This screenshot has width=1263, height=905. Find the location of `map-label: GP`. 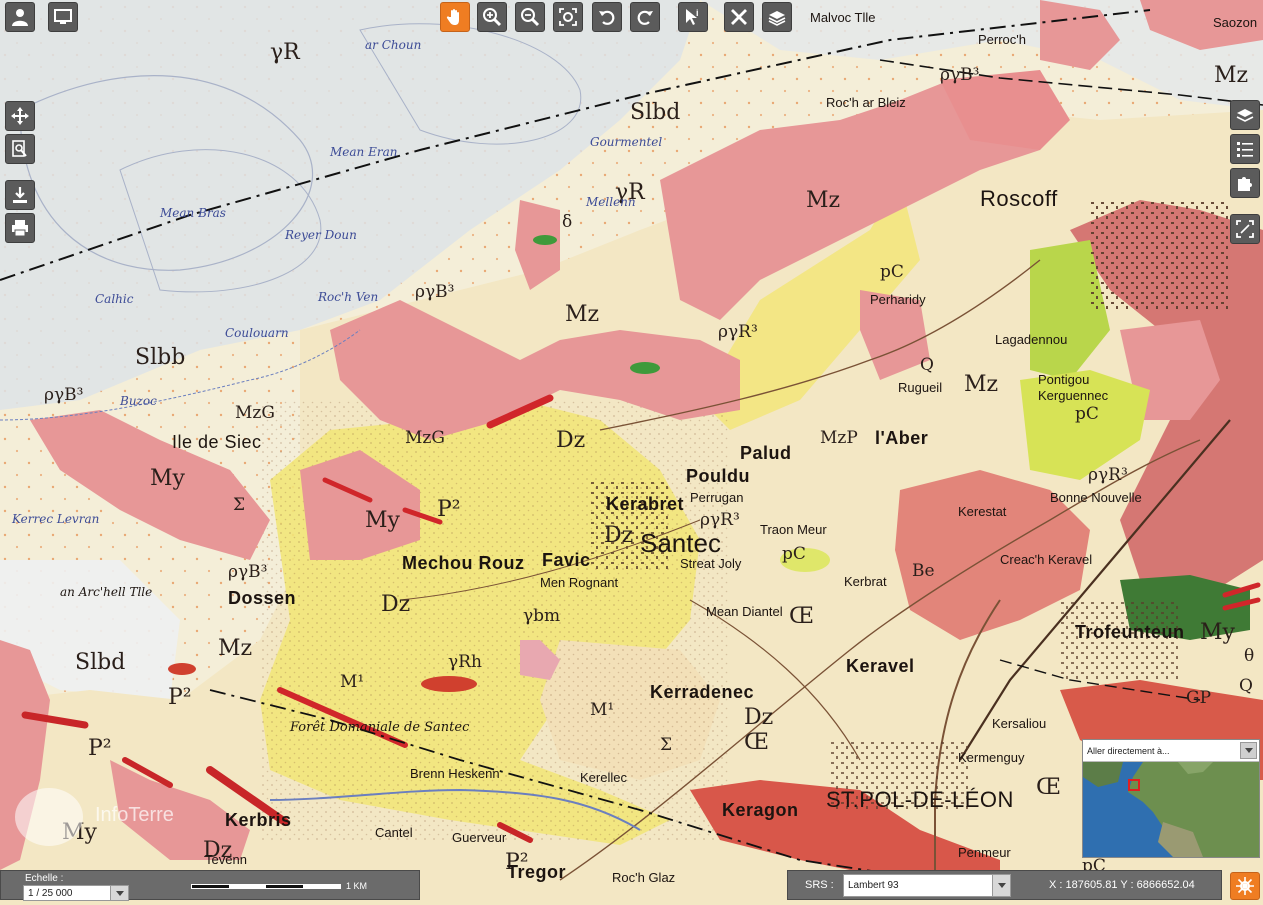

map-label: GP is located at coordinates (1199, 698).